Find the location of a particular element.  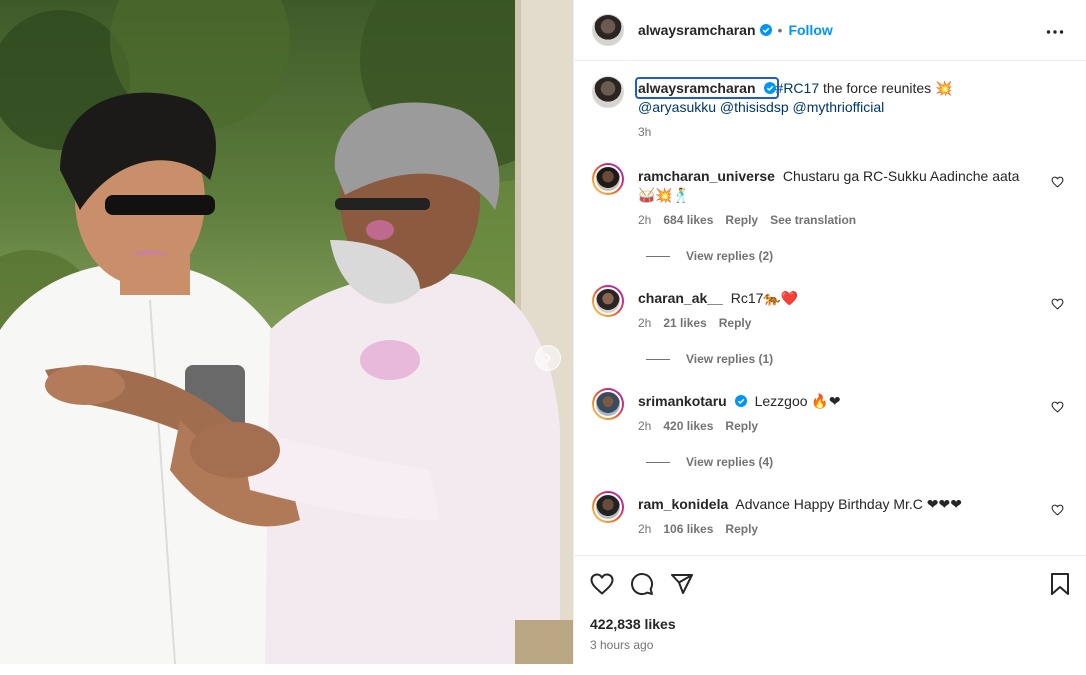

author-avatar is located at coordinates (608, 30).